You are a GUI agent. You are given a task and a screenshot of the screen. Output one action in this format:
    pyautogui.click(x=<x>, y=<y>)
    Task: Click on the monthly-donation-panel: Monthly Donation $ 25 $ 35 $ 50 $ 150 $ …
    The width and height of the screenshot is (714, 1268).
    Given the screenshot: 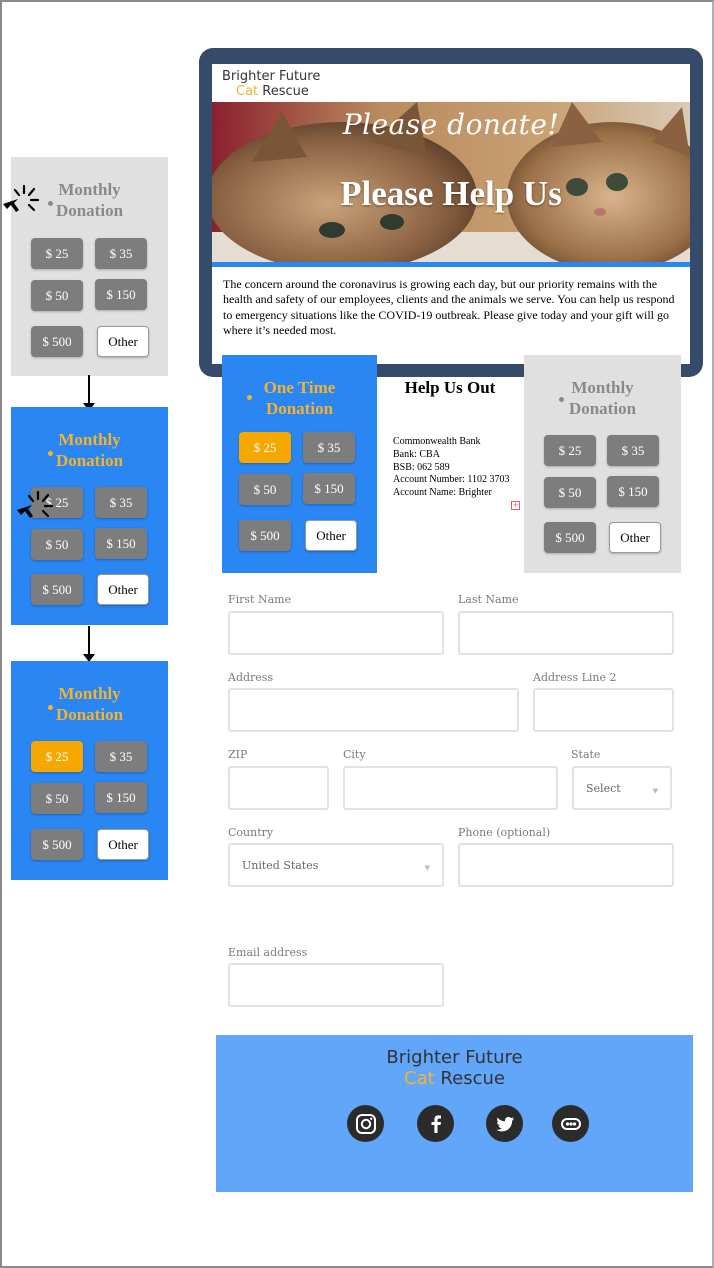 What is the action you would take?
    pyautogui.click(x=602, y=464)
    